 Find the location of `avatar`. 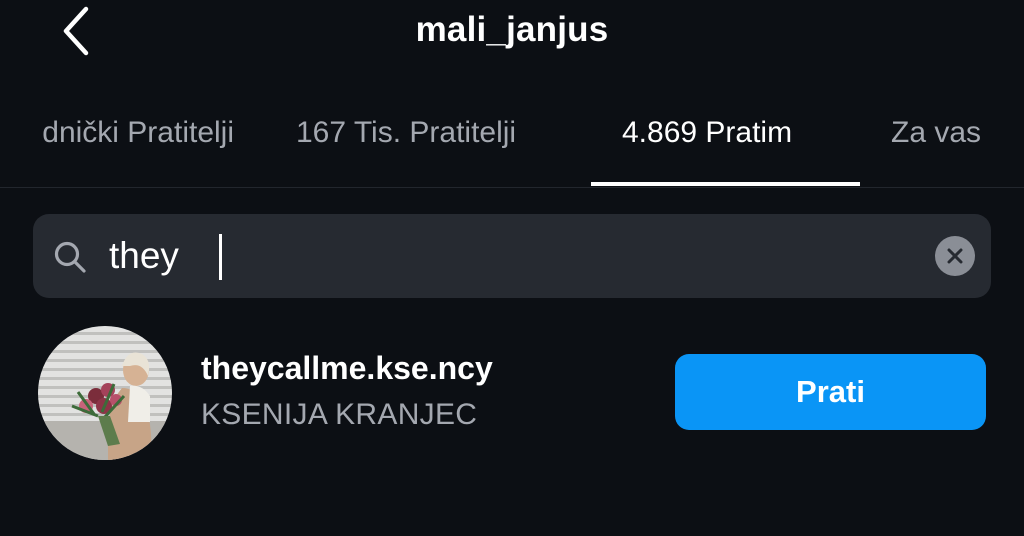

avatar is located at coordinates (105, 393).